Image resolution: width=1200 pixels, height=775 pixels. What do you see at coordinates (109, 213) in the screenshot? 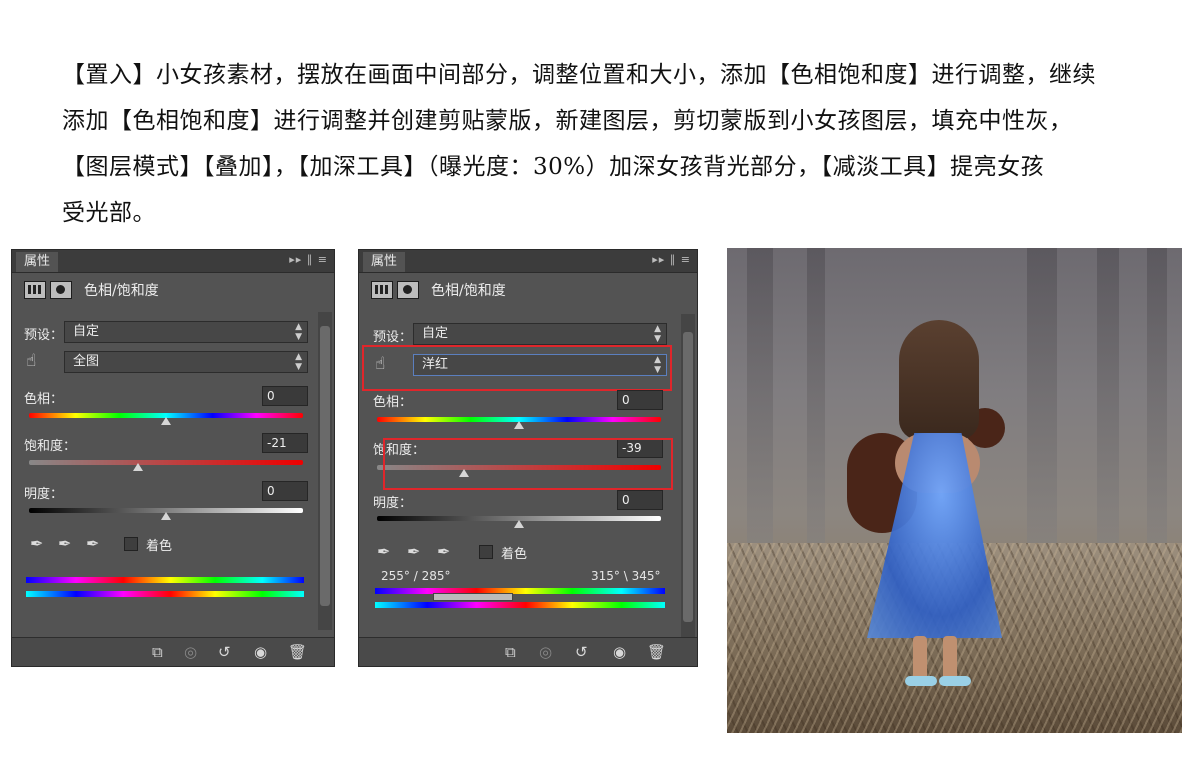
I see `instruction-line: 受光部。` at bounding box center [109, 213].